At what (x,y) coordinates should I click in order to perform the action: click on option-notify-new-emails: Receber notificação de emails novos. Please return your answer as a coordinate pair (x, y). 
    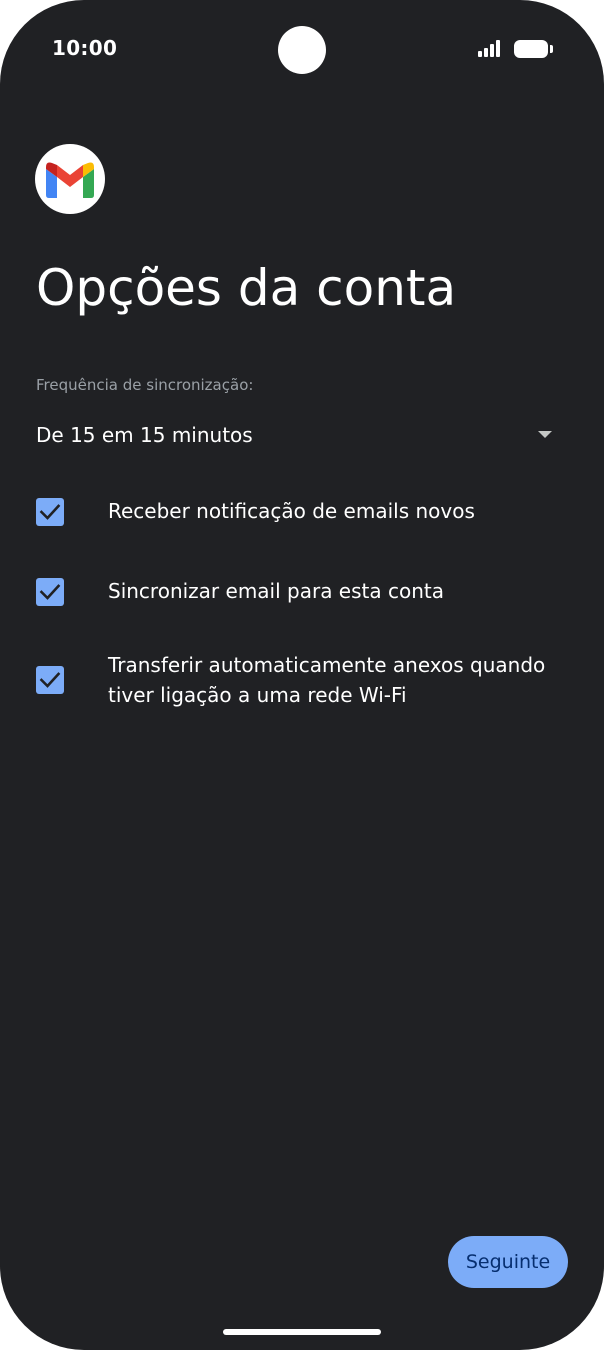
    Looking at the image, I should click on (297, 512).